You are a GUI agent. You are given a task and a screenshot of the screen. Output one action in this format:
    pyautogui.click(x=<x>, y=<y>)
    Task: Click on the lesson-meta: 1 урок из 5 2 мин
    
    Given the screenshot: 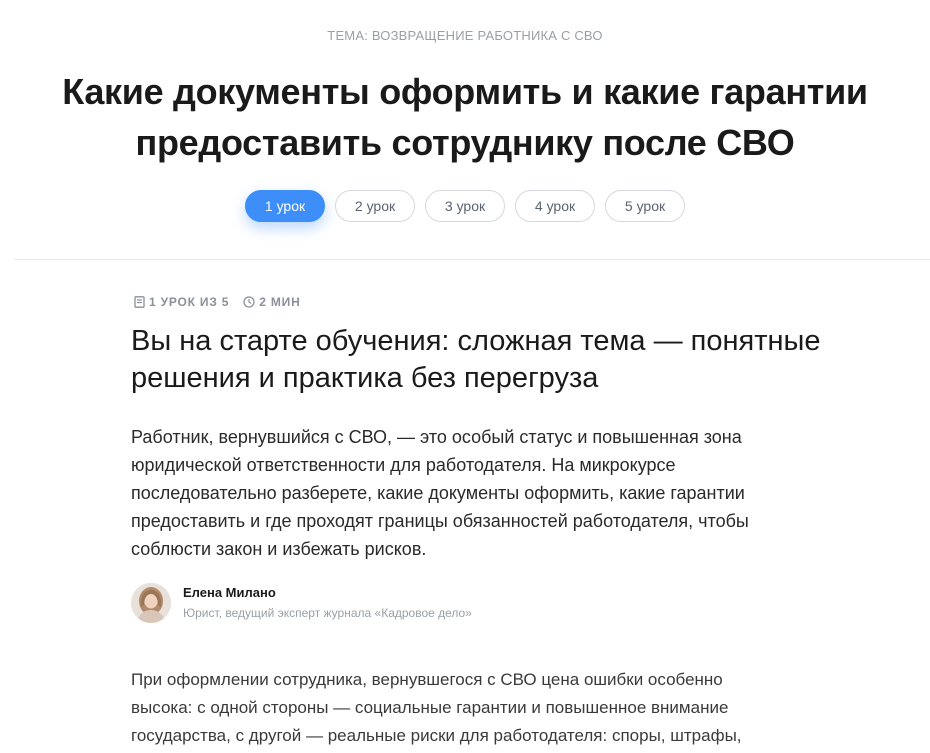 What is the action you would take?
    pyautogui.click(x=217, y=302)
    